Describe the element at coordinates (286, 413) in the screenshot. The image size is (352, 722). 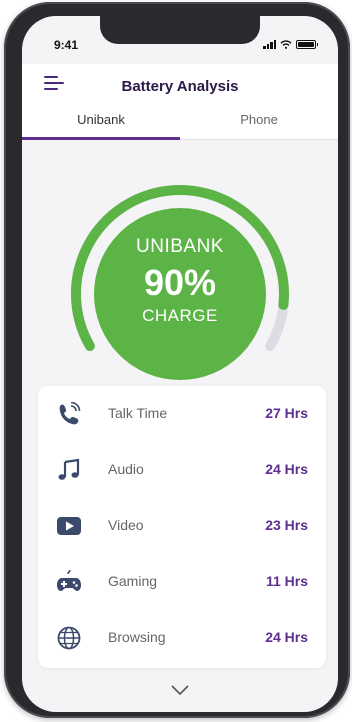
I see `stat-value: 27 Hrs` at that location.